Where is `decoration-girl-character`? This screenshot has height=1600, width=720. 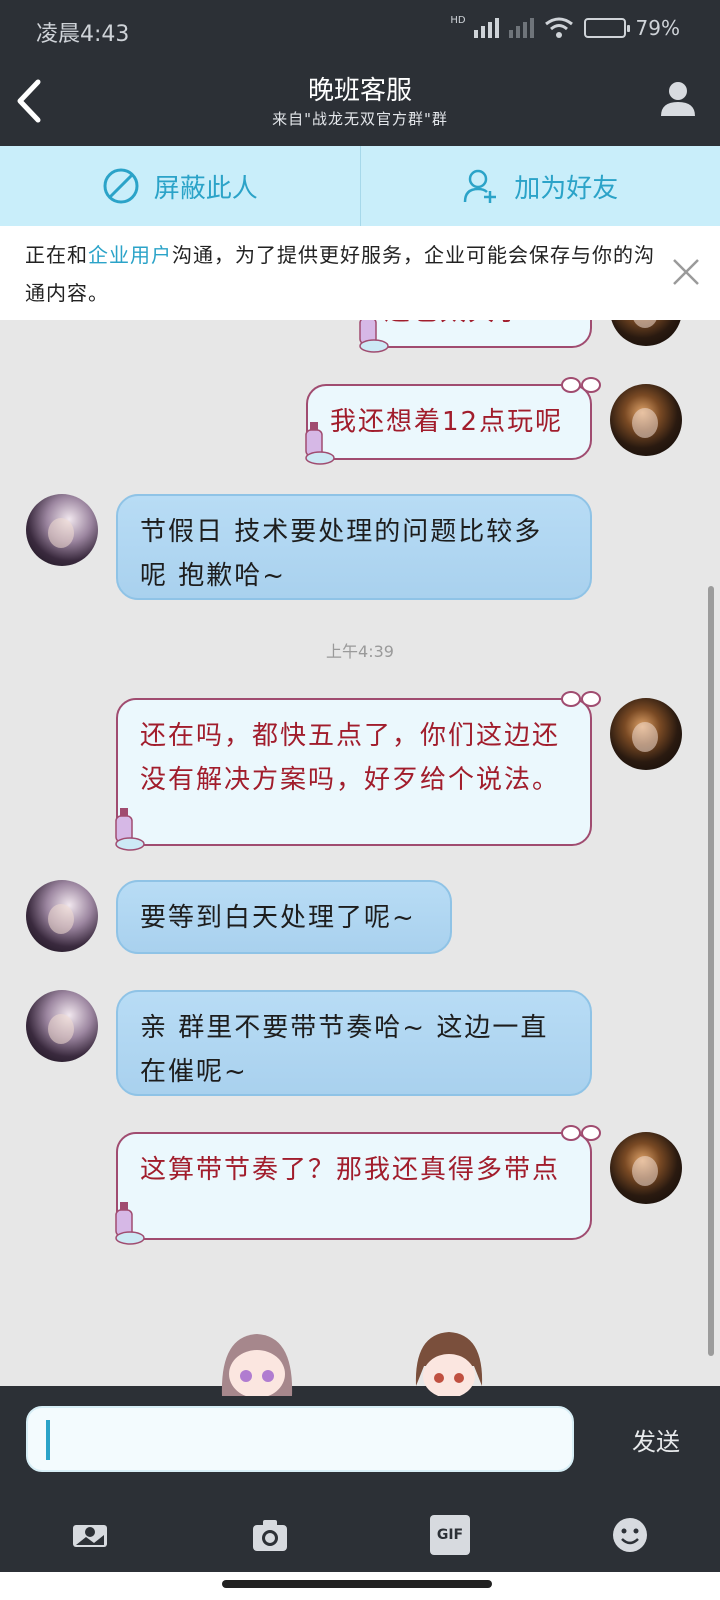
decoration-girl-character is located at coordinates (257, 1365).